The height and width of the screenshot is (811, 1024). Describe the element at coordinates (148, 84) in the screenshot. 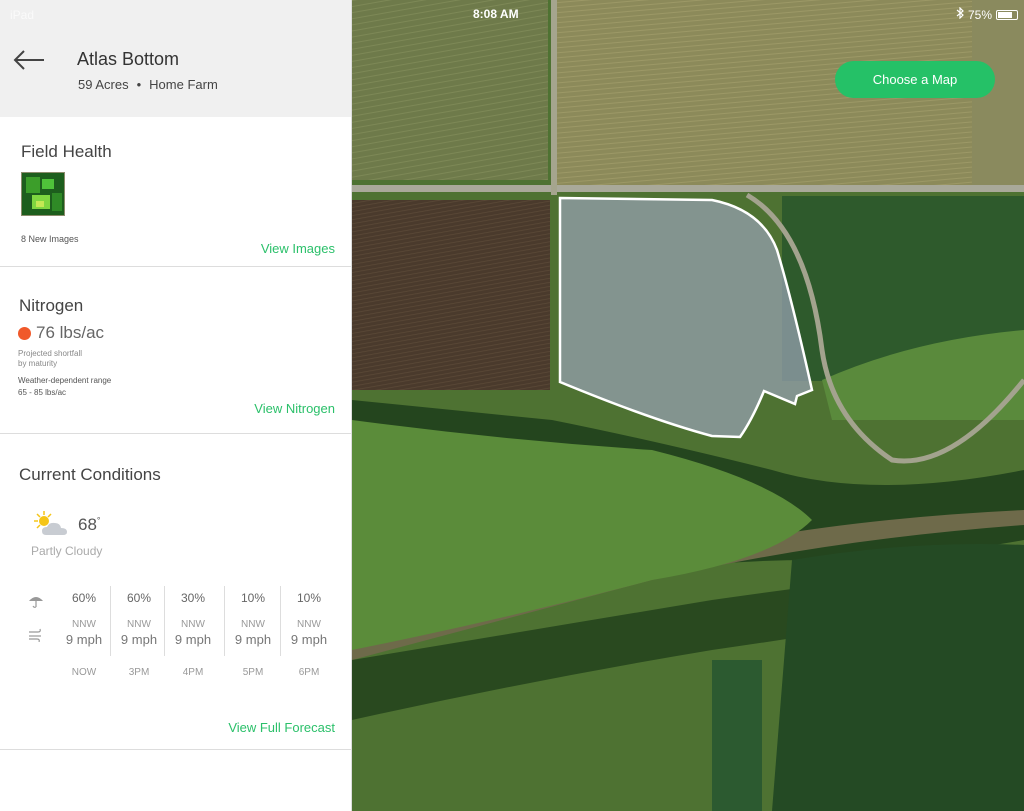

I see `field-meta: 59 Acres • Home Farm` at that location.